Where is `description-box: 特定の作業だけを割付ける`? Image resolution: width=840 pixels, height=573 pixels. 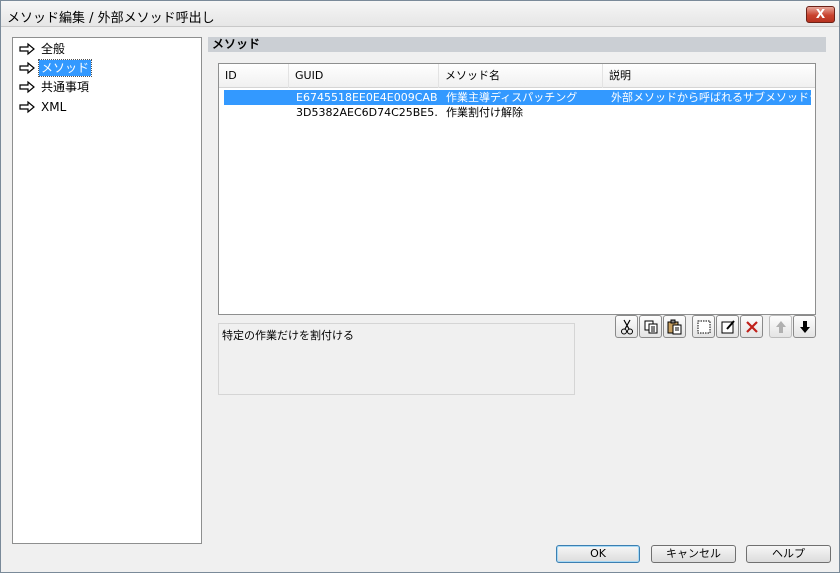 description-box: 特定の作業だけを割付ける is located at coordinates (396, 359).